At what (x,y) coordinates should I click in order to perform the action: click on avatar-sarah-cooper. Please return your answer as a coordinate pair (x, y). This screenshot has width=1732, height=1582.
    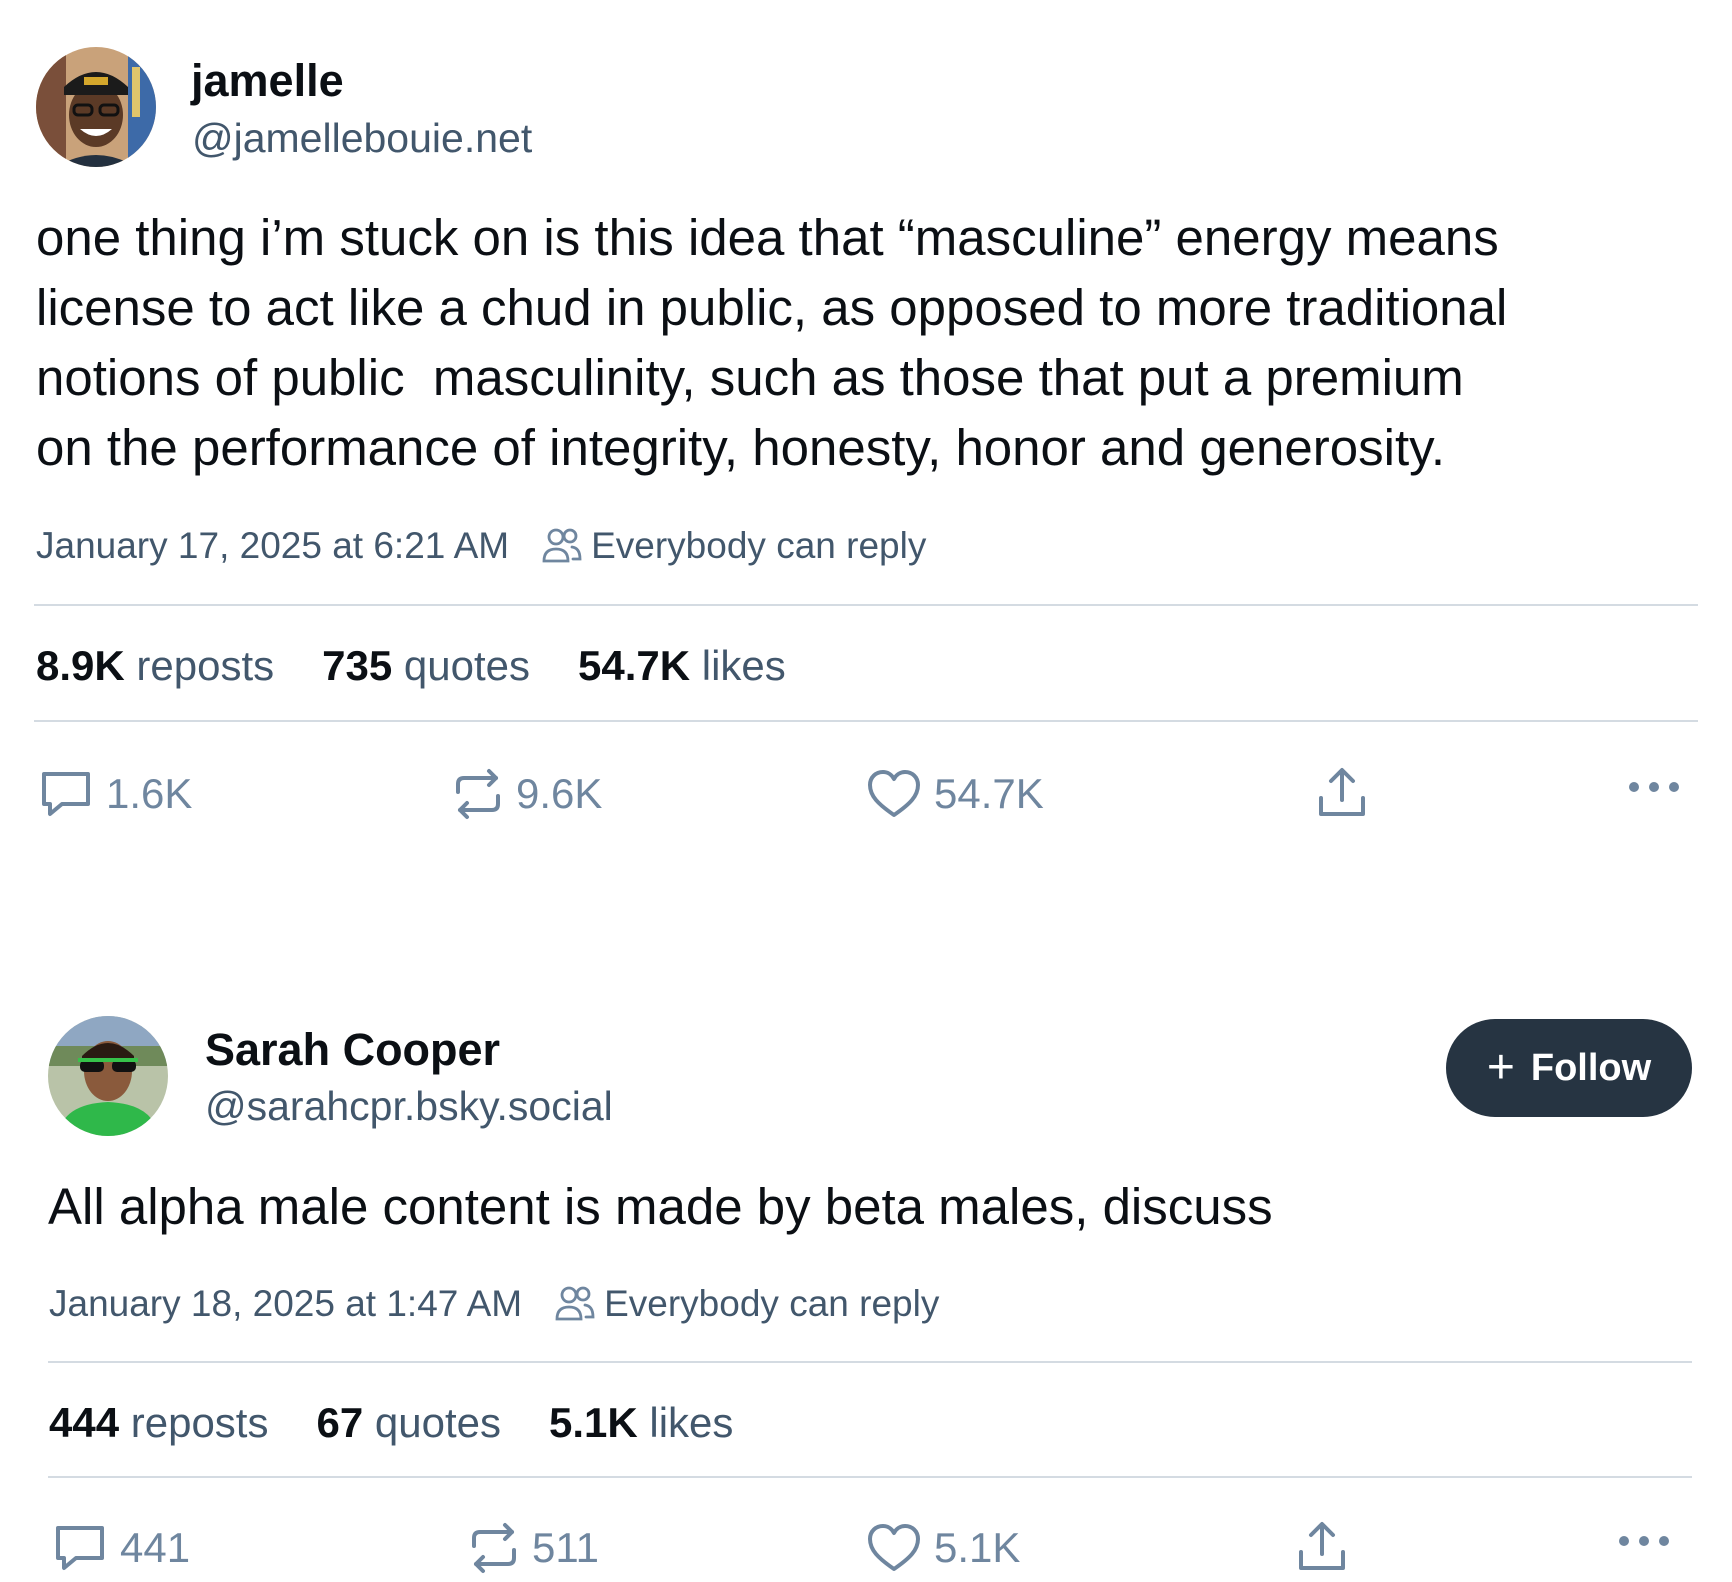
    Looking at the image, I should click on (108, 1076).